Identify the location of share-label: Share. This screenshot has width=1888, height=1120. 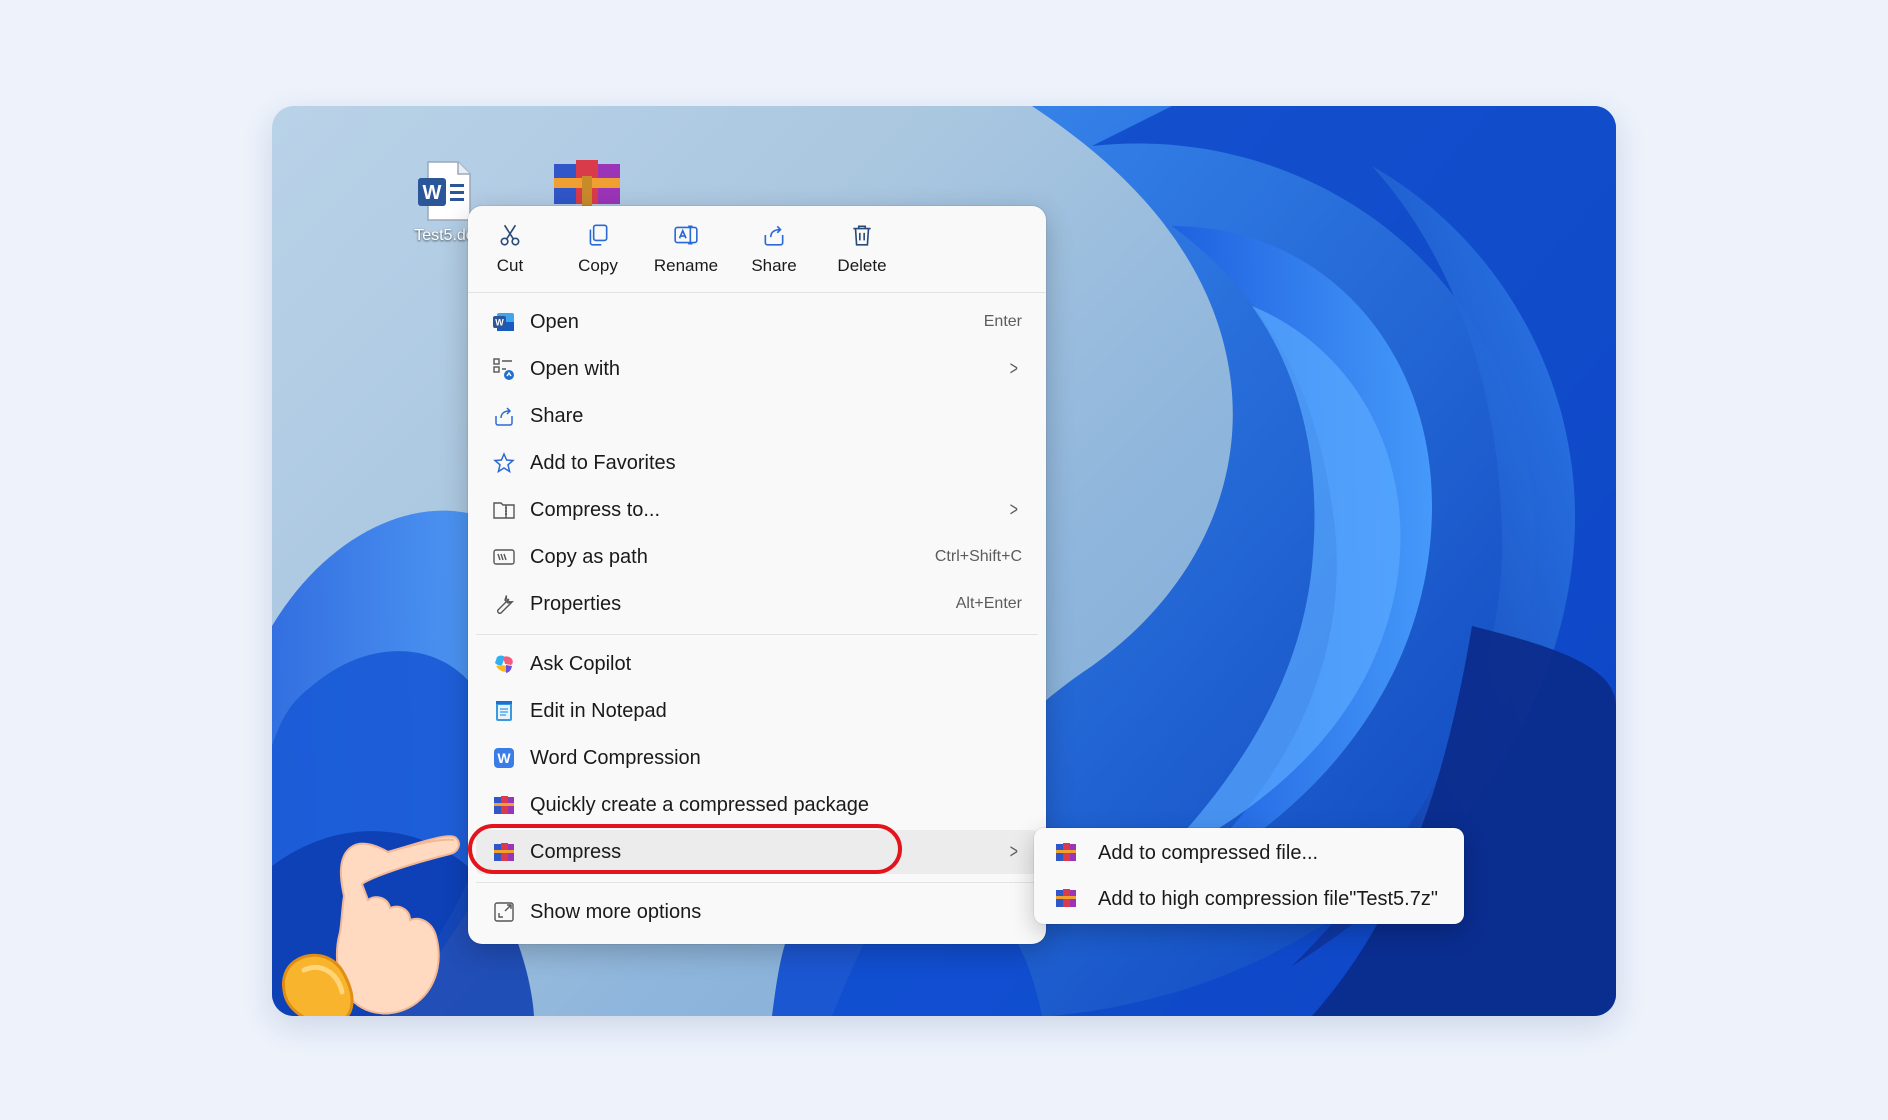
(774, 265).